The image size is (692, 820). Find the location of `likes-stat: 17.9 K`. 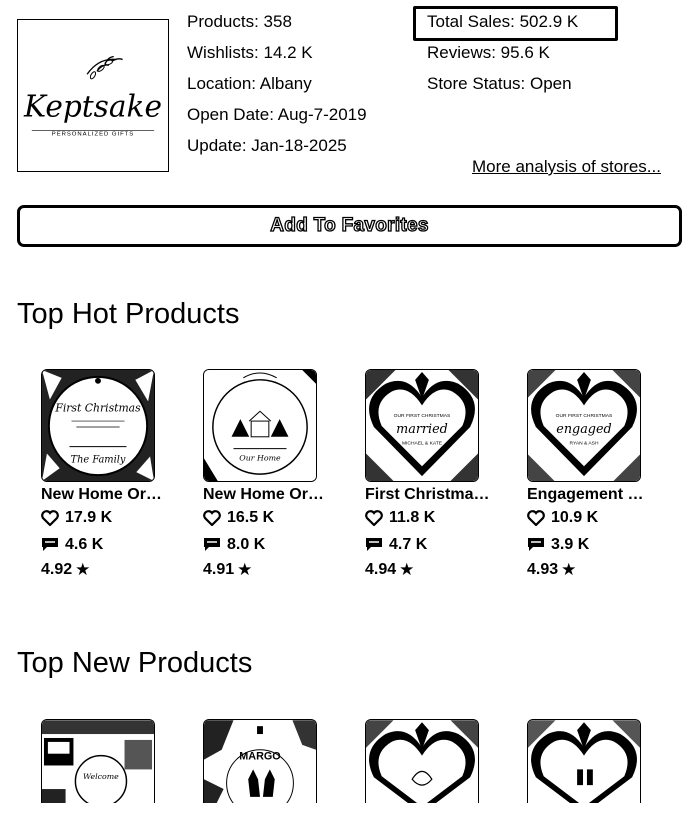

likes-stat: 17.9 K is located at coordinates (108, 517).